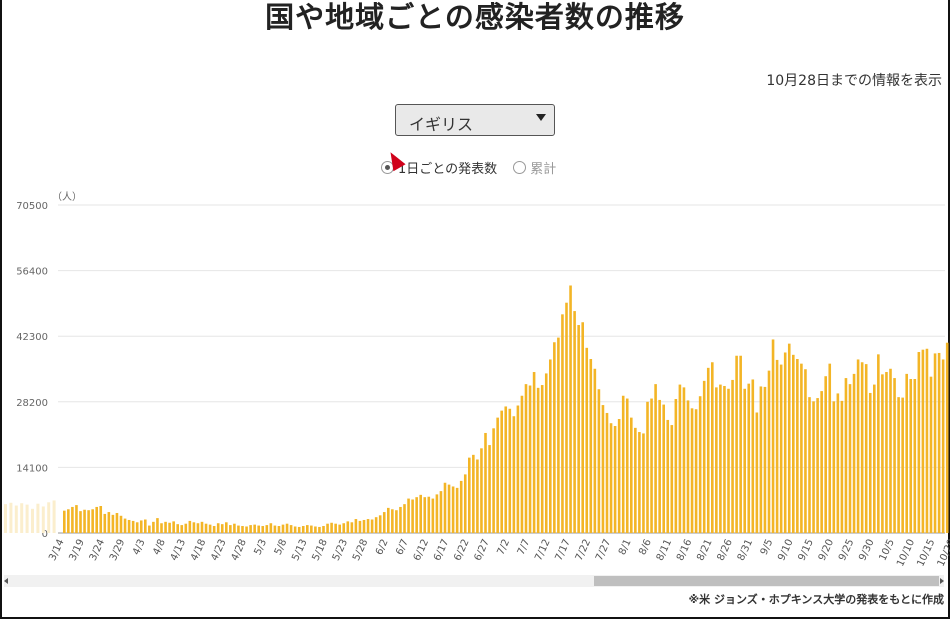 This screenshot has height=621, width=950. I want to click on x-tick-label: 9/25, so click(846, 550).